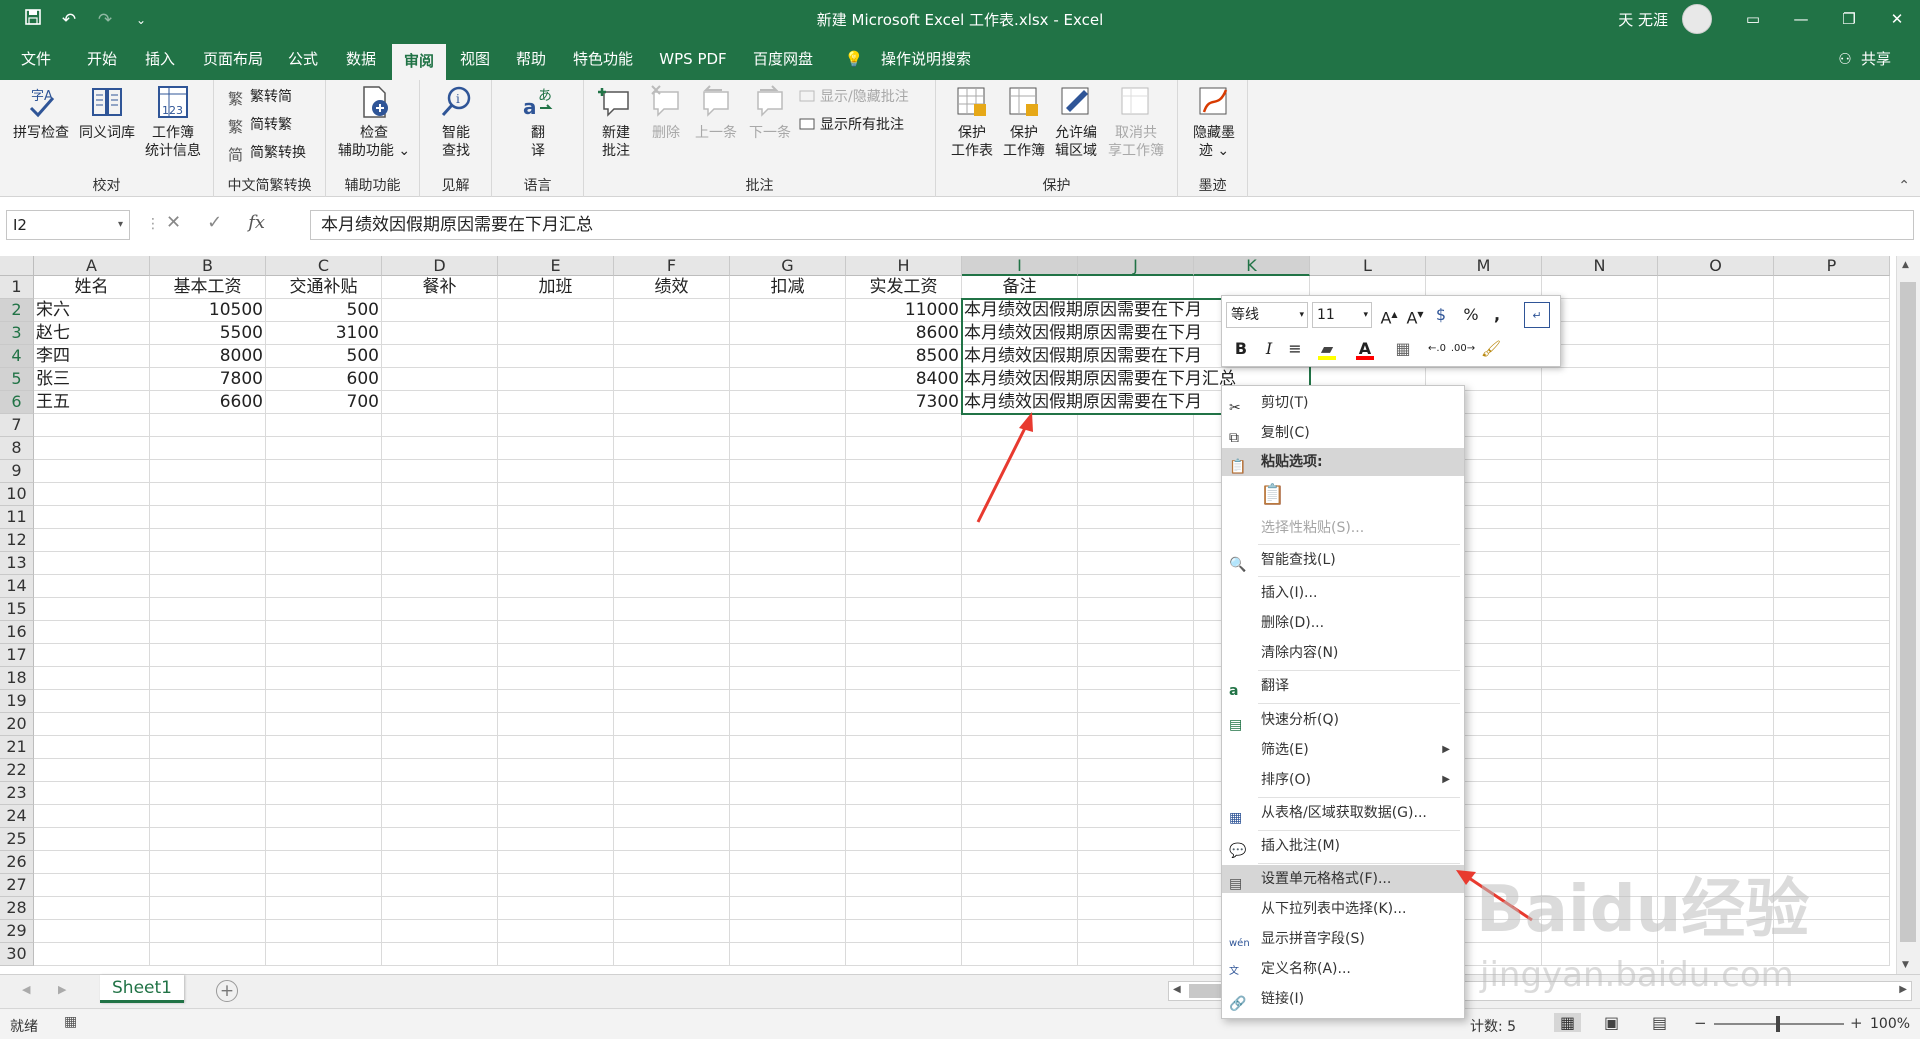  I want to click on workbook-stats-button: 123 工作簿 统计信息, so click(173, 122).